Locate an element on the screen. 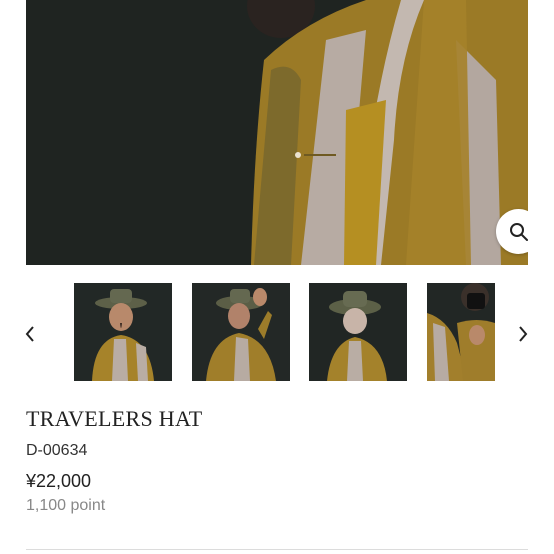 Image resolution: width=554 pixels, height=554 pixels. chevron-right-icon is located at coordinates (523, 334).